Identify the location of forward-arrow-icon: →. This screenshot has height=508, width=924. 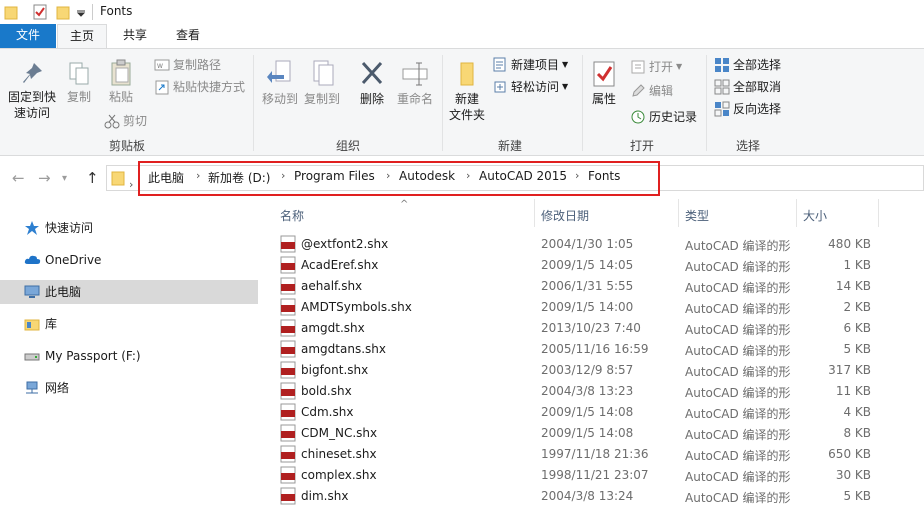
(44, 178).